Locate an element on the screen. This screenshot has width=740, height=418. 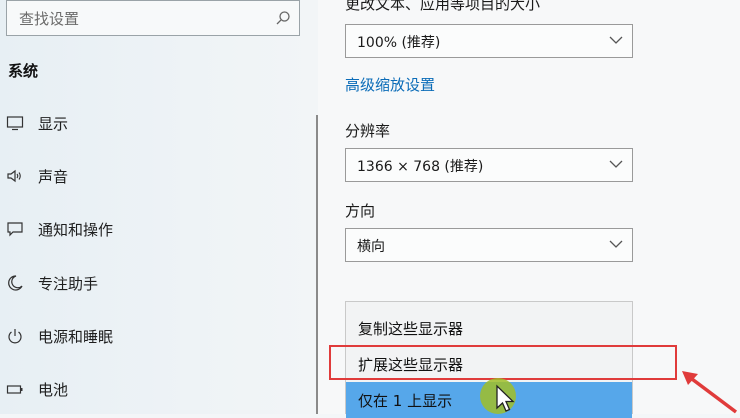
menu-item-label: 仅在 1 上显示 is located at coordinates (405, 401).